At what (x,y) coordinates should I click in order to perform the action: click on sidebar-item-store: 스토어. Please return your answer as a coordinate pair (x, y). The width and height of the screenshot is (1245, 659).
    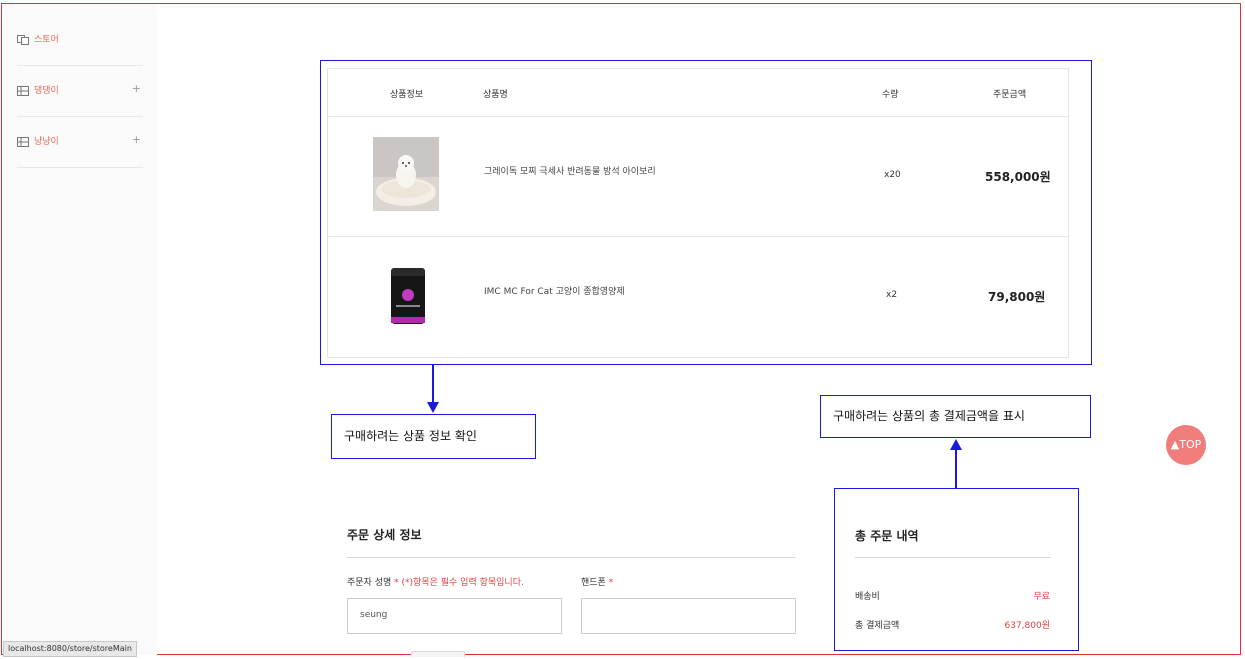
    Looking at the image, I should click on (80, 40).